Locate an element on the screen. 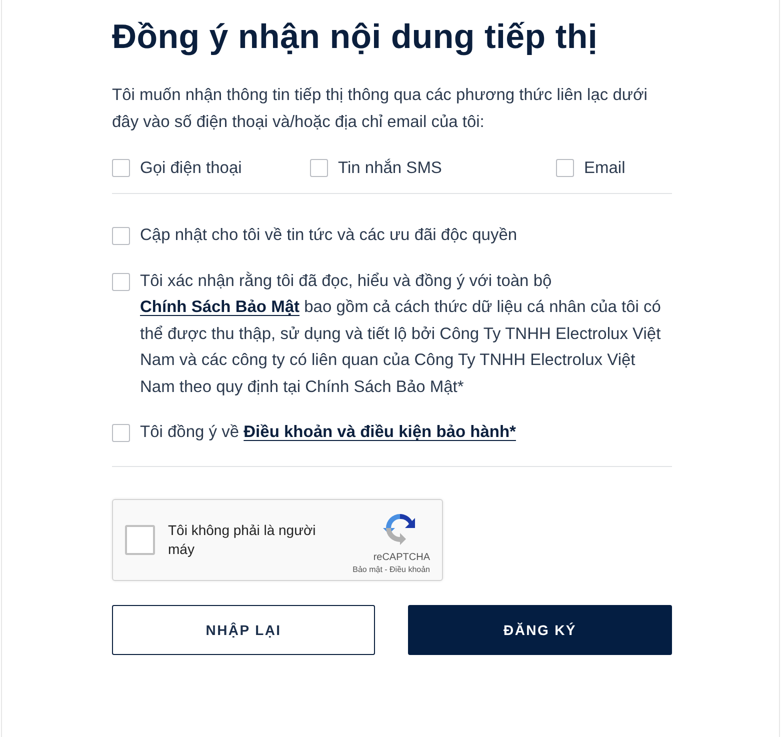  link: Chính Sách Bảo Mật is located at coordinates (220, 307).